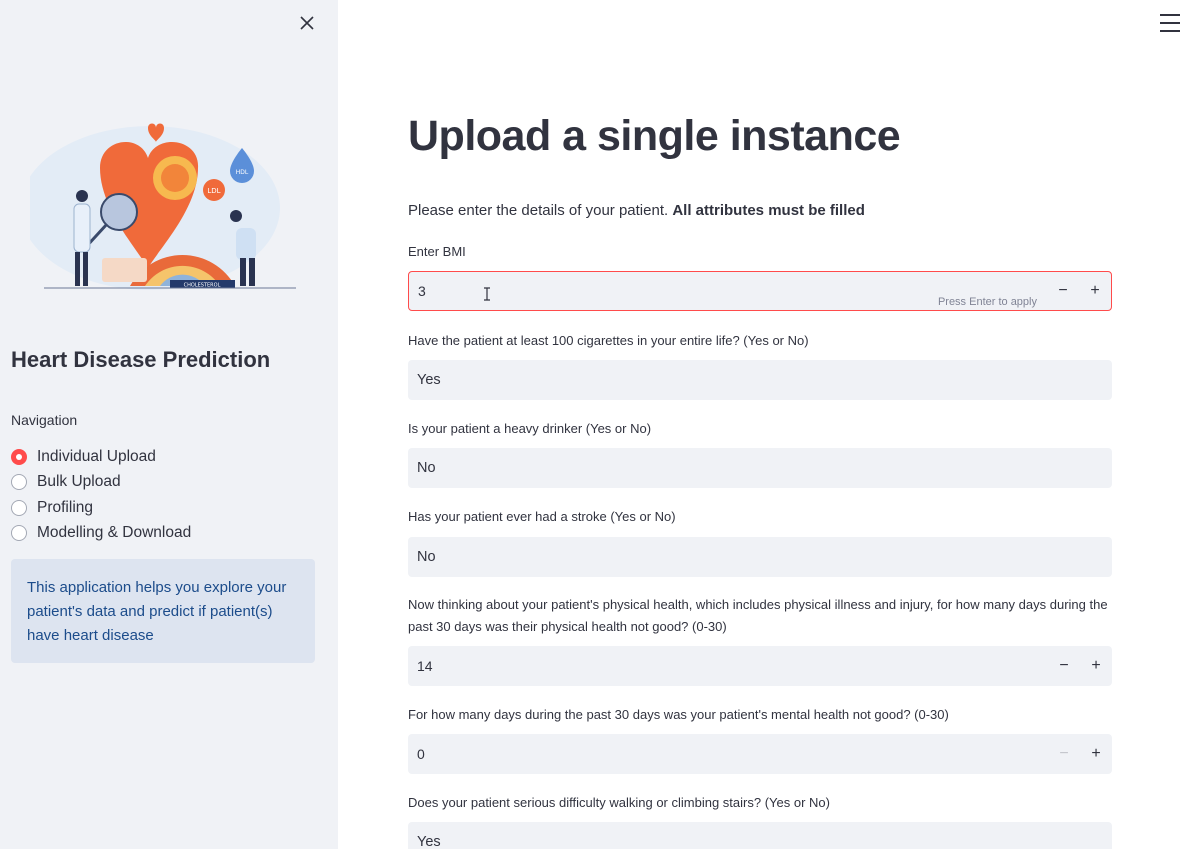 Image resolution: width=1183 pixels, height=849 pixels. What do you see at coordinates (760, 380) in the screenshot?
I see `smoking-select: Yes` at bounding box center [760, 380].